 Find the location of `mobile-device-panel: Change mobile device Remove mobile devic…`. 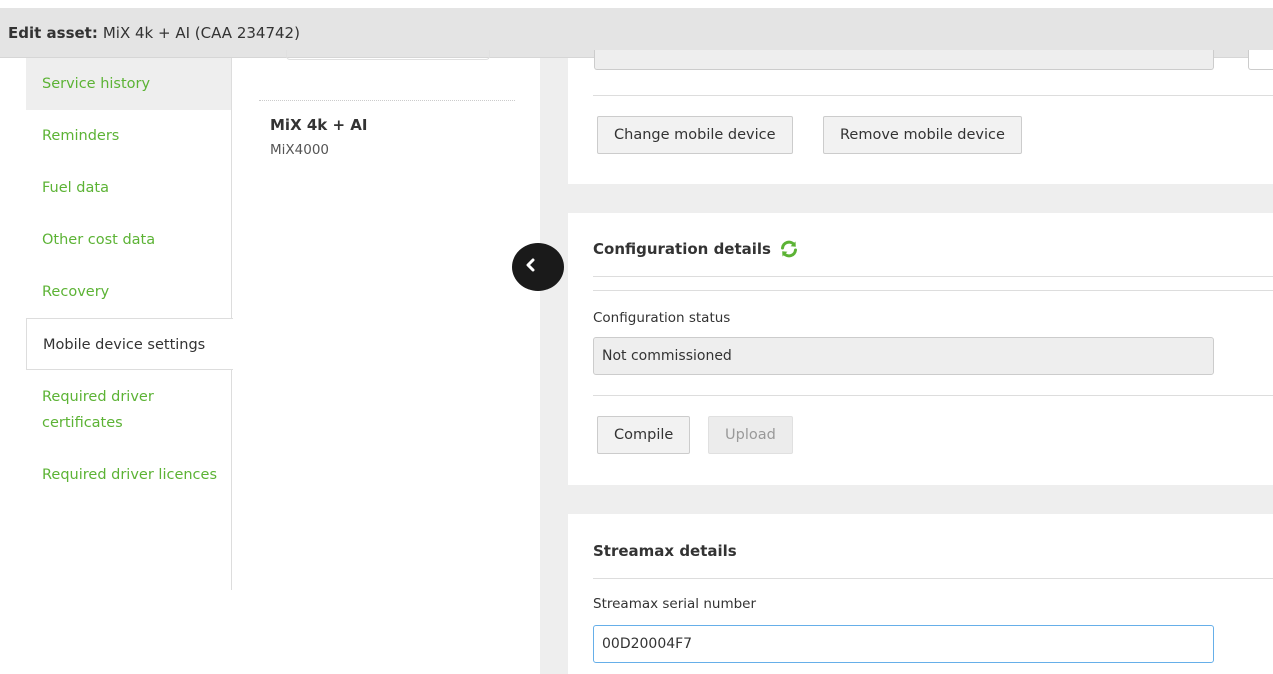

mobile-device-panel: Change mobile device Remove mobile devic… is located at coordinates (920, 117).